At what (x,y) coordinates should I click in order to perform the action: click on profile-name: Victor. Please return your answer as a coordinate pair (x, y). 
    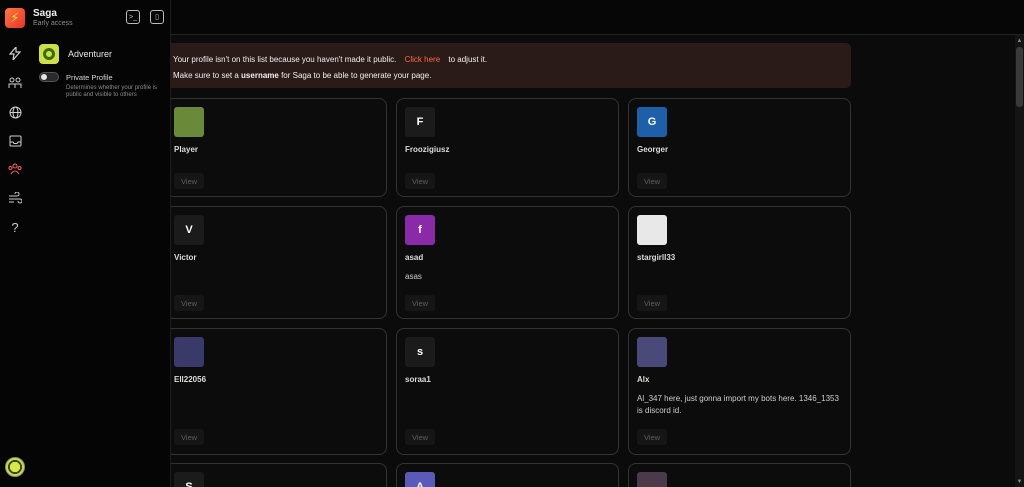
    Looking at the image, I should click on (185, 257).